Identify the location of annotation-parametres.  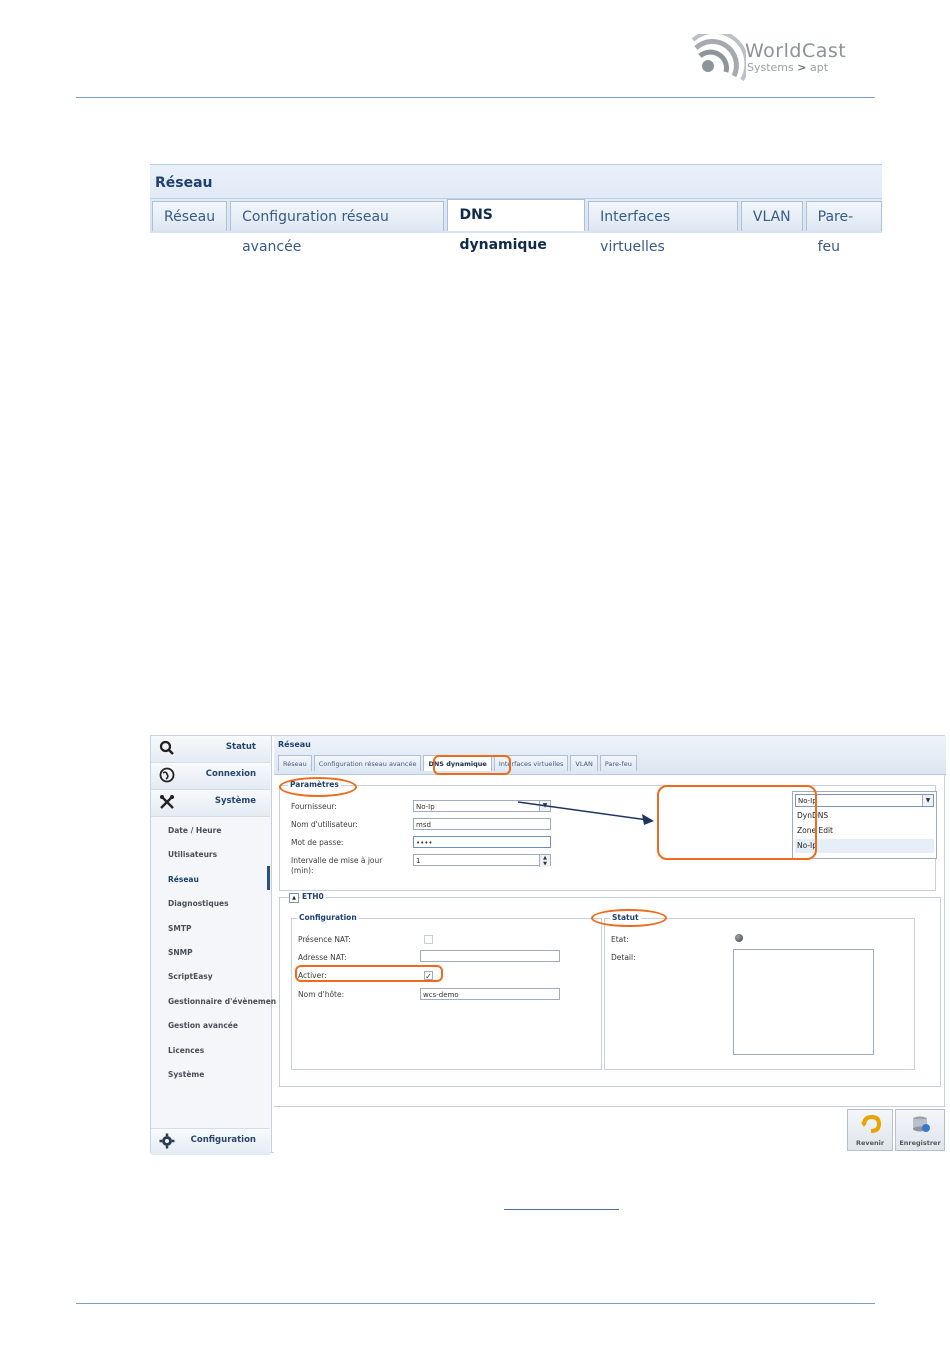
(318, 787).